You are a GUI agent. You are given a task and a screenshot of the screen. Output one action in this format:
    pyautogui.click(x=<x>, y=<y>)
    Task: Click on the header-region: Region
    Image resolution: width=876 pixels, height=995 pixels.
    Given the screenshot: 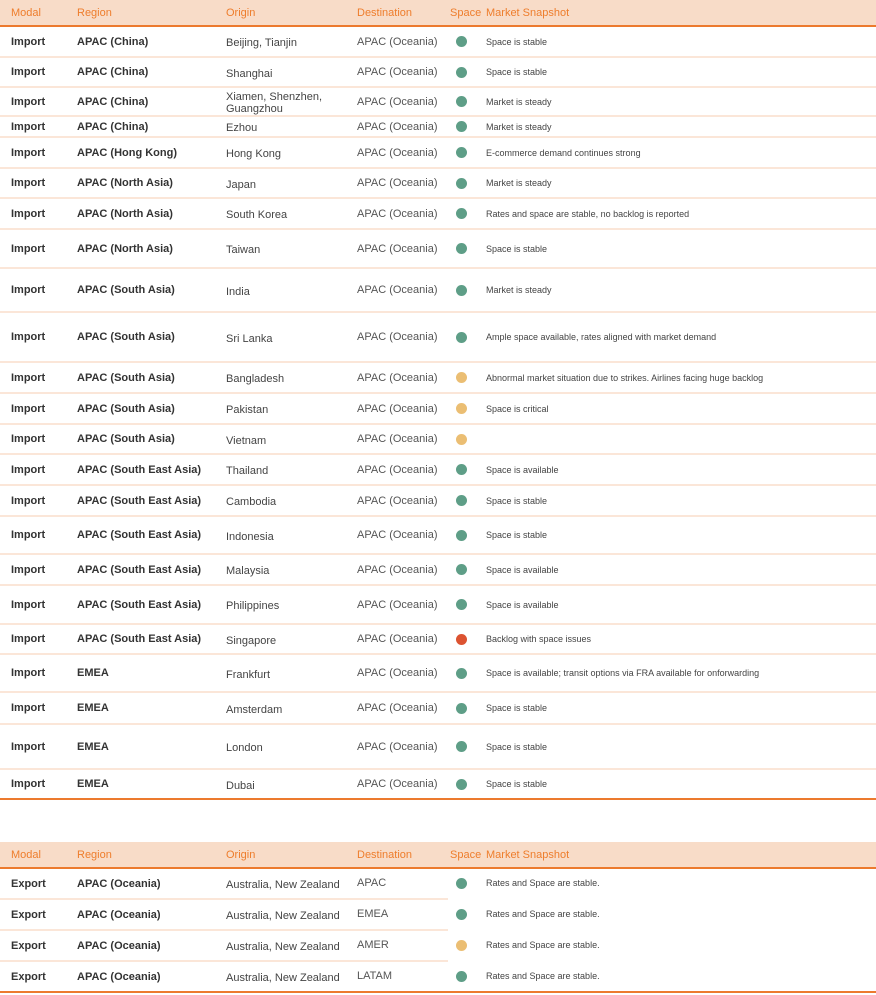 What is the action you would take?
    pyautogui.click(x=150, y=855)
    